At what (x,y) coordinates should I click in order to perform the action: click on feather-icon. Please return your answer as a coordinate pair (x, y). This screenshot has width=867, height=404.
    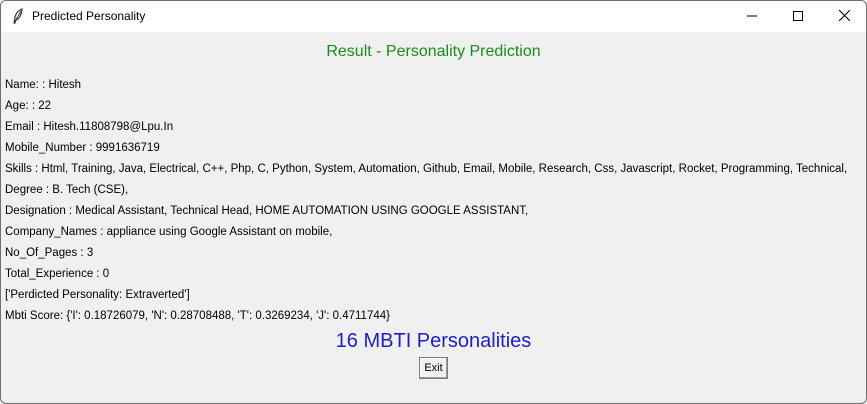
    Looking at the image, I should click on (18, 16).